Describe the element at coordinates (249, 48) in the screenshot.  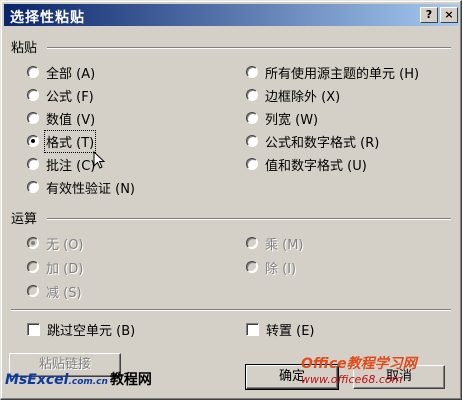
I see `paste-group-separator` at that location.